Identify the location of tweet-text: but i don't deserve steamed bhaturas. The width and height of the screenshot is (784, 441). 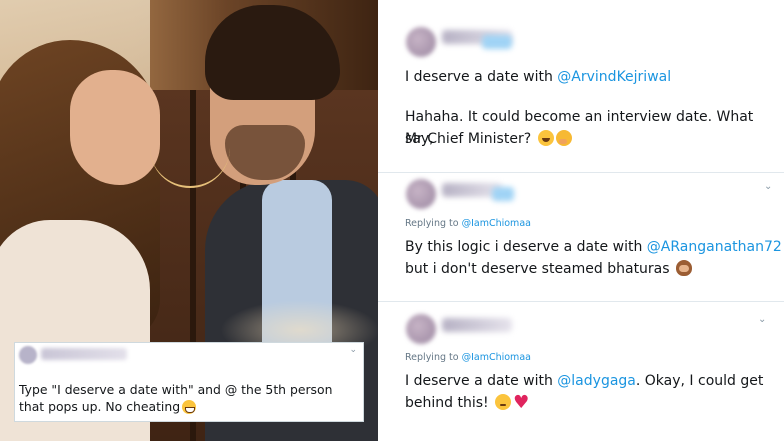
(537, 269).